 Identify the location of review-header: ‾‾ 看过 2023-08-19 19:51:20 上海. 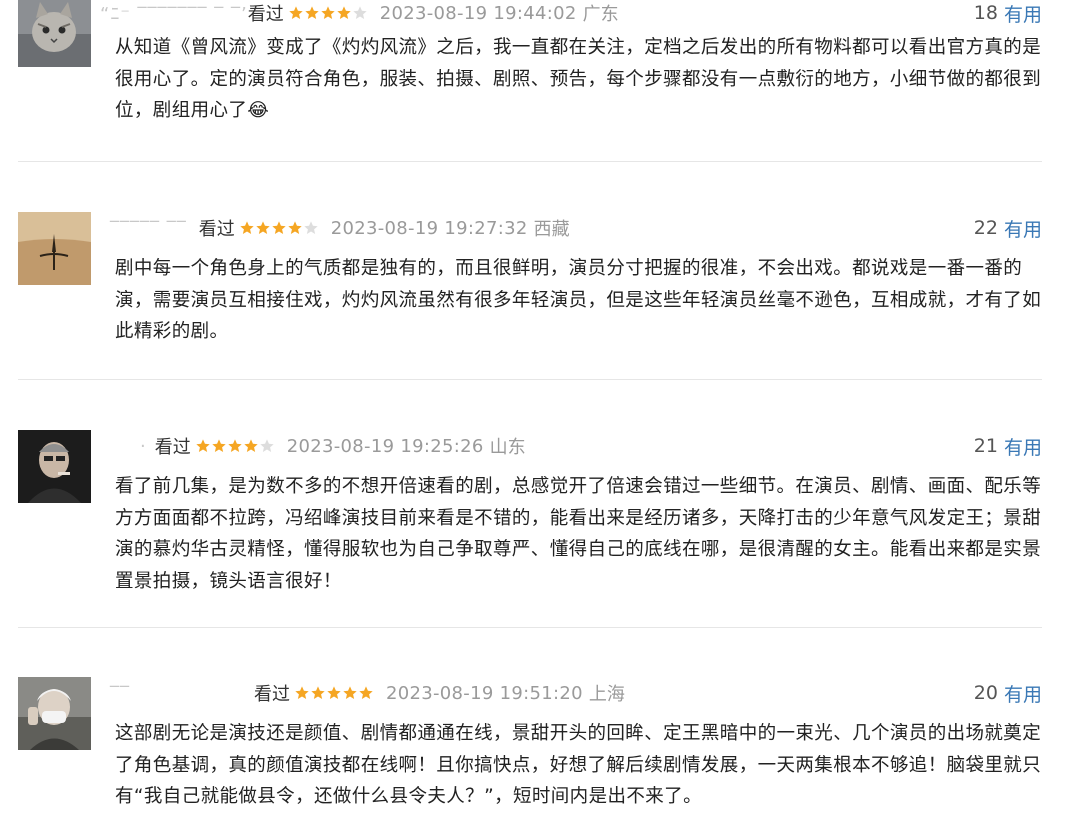
(362, 693).